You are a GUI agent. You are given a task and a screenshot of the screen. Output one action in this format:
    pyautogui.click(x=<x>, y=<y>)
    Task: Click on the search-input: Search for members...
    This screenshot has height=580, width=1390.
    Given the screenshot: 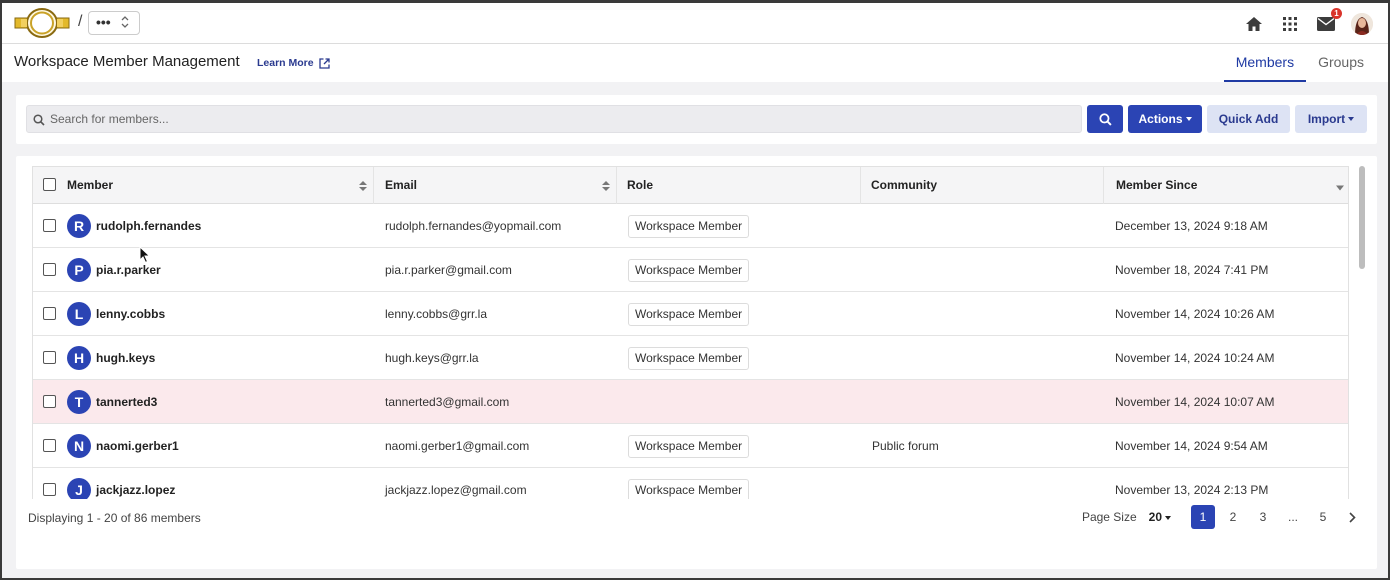 What is the action you would take?
    pyautogui.click(x=554, y=119)
    